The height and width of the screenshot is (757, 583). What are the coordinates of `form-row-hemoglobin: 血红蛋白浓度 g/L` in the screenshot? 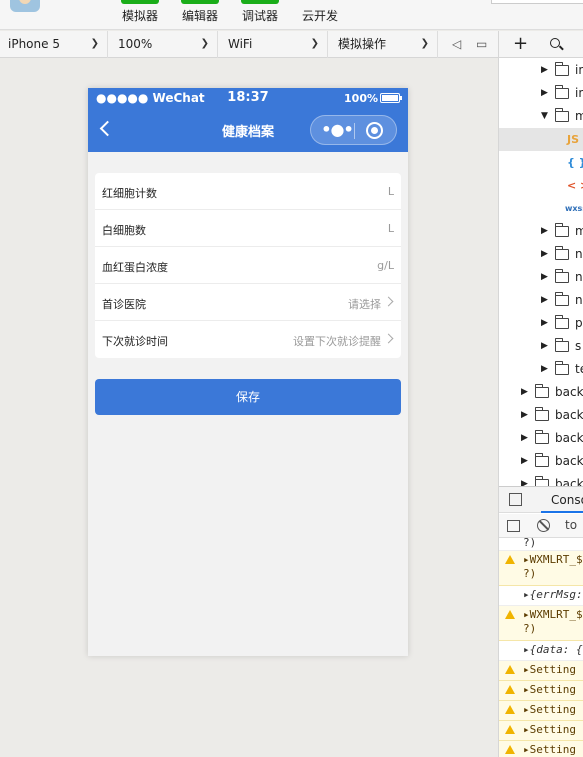 It's located at (248, 265).